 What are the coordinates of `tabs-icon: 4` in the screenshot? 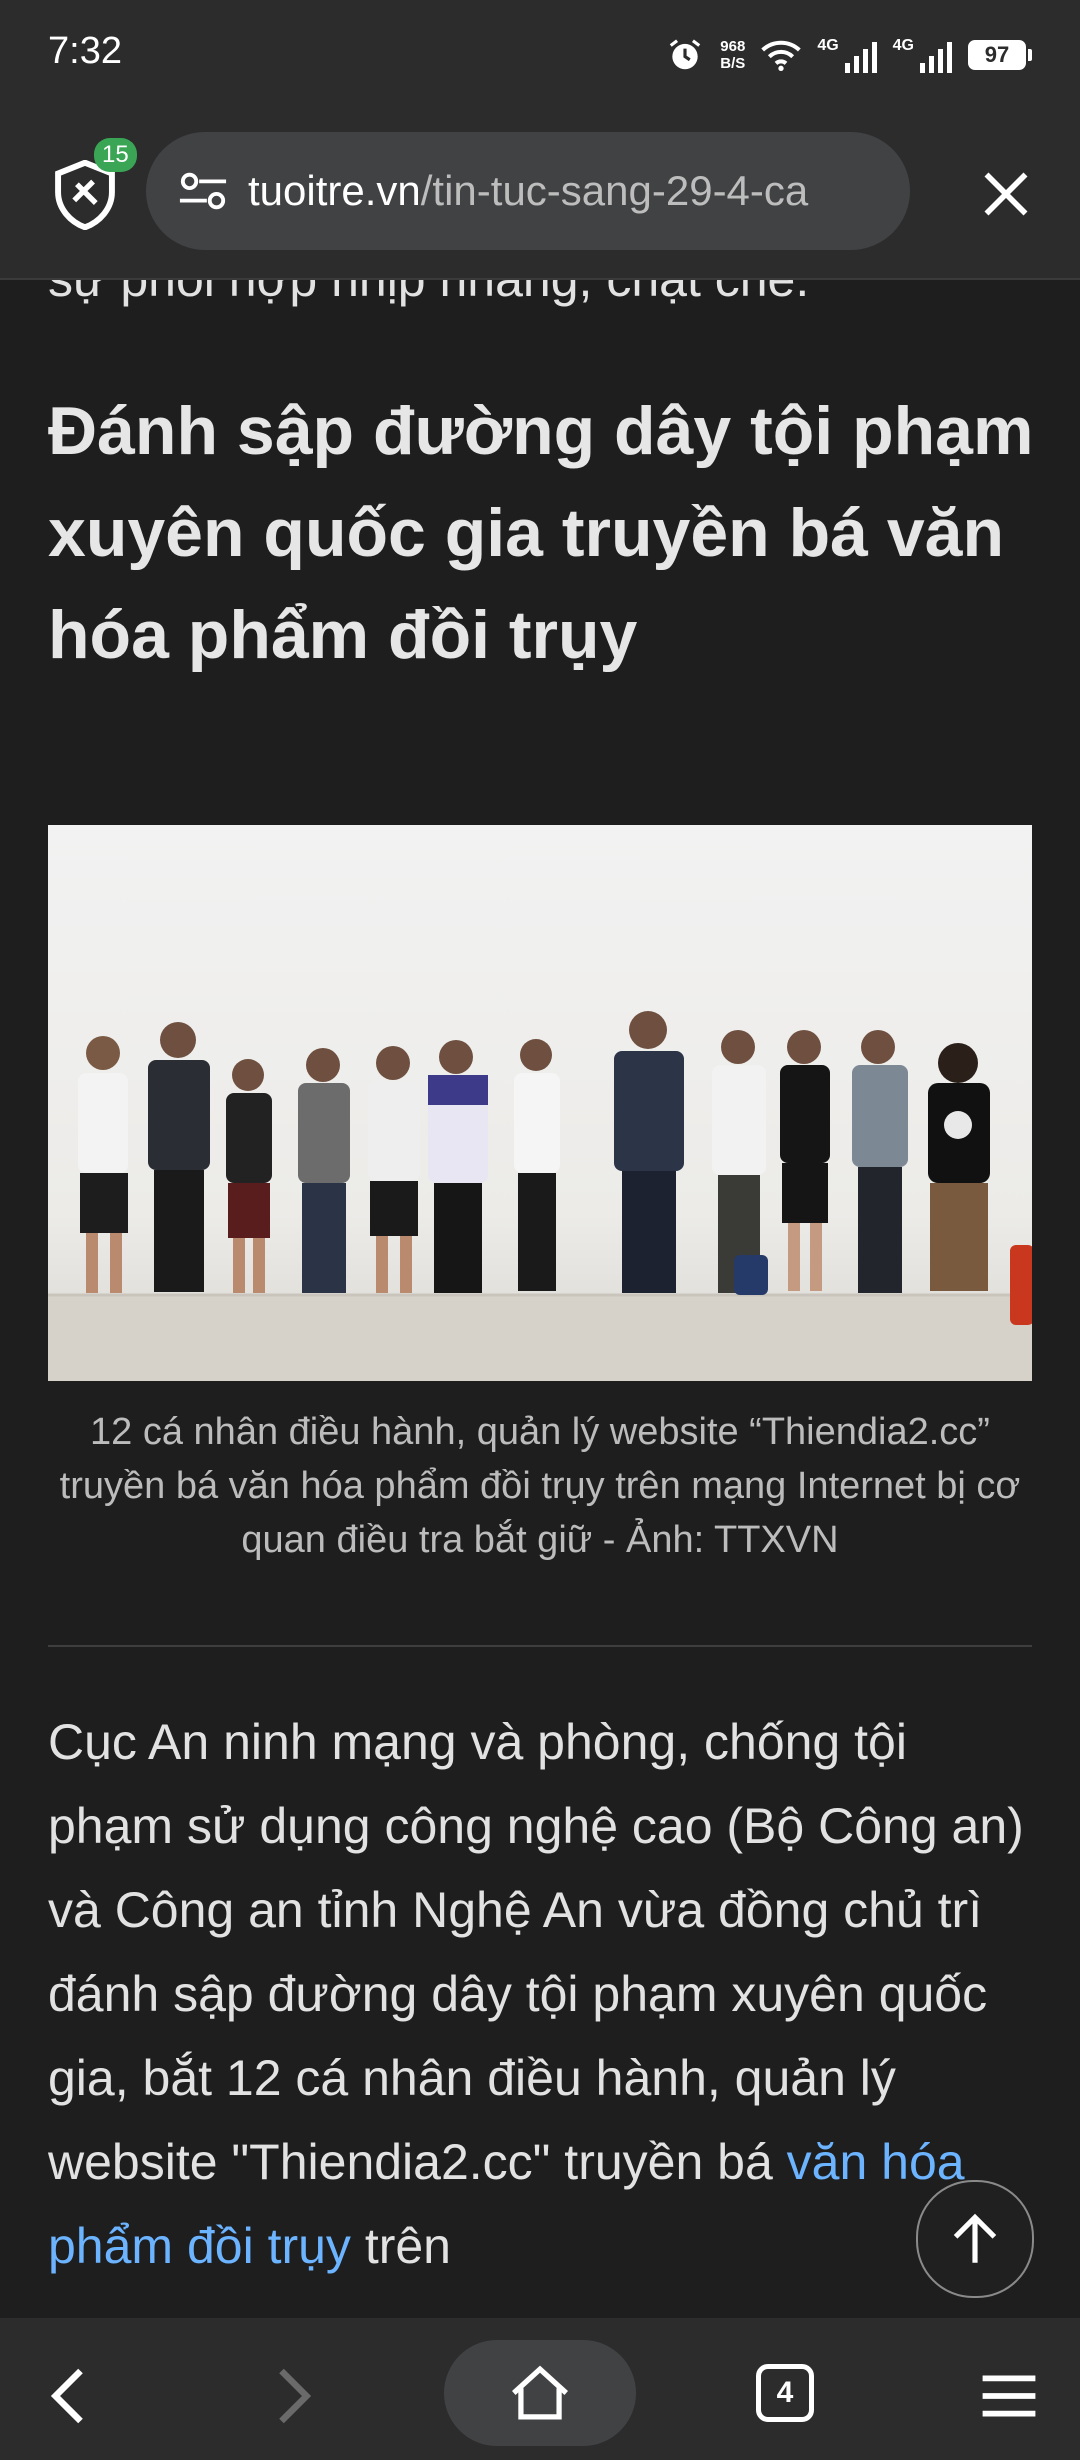 It's located at (785, 2393).